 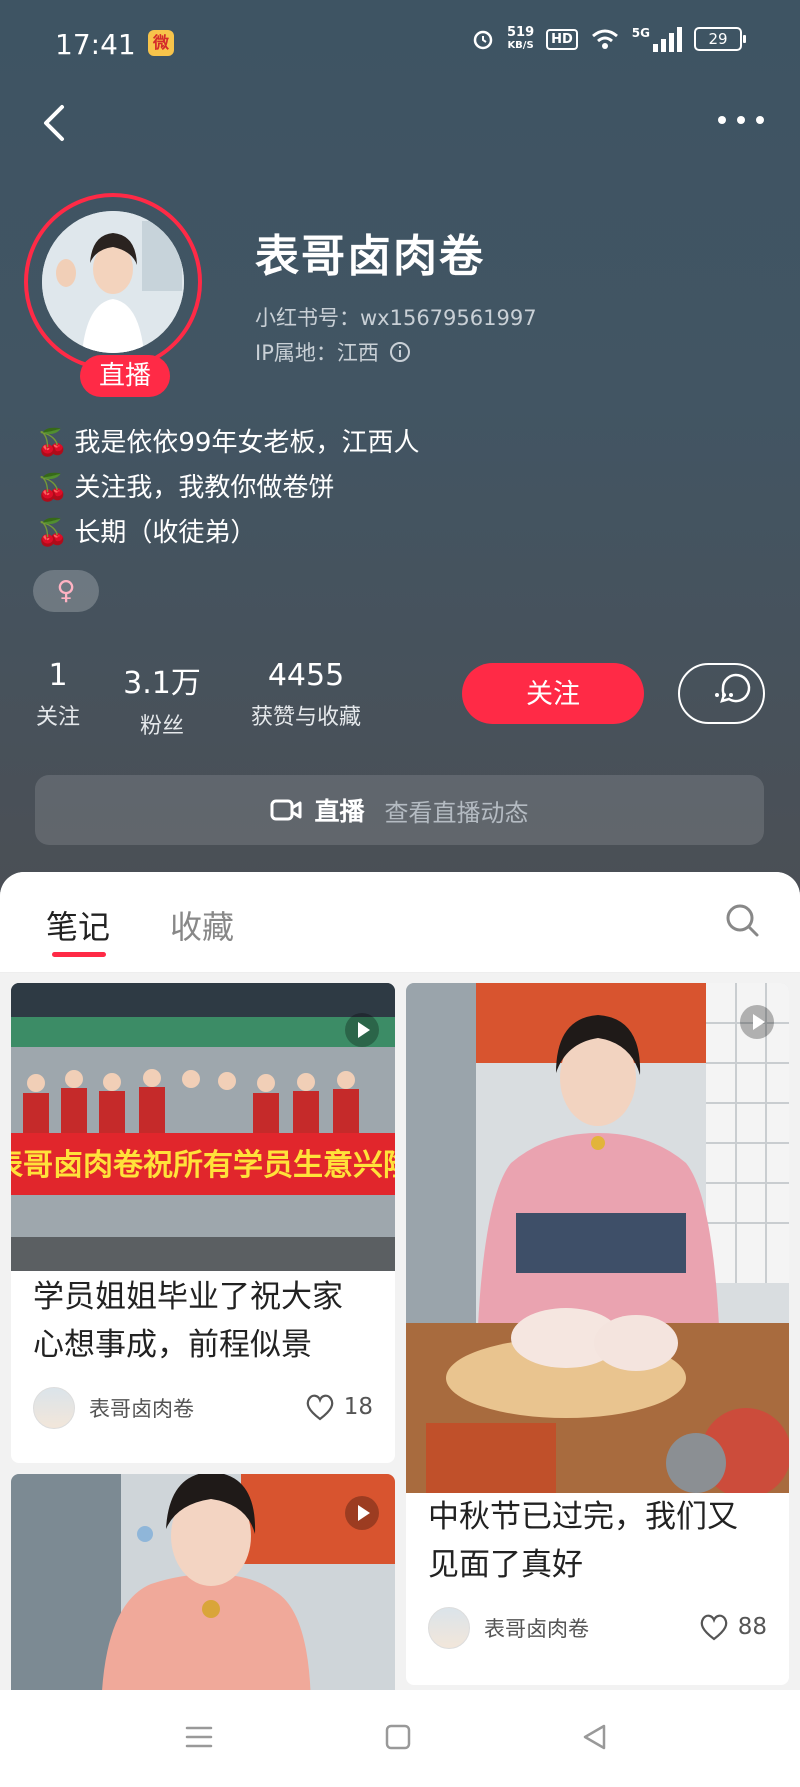 What do you see at coordinates (58, 694) in the screenshot?
I see `stat-following: 1 关注` at bounding box center [58, 694].